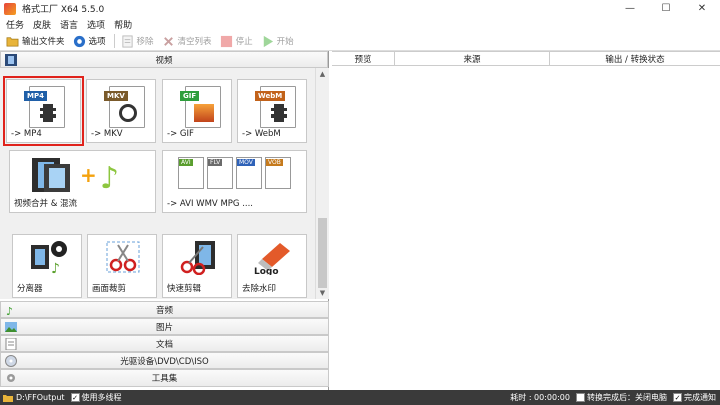 This screenshot has height=405, width=720. Describe the element at coordinates (244, 42) in the screenshot. I see `stop-label: 停止` at that location.